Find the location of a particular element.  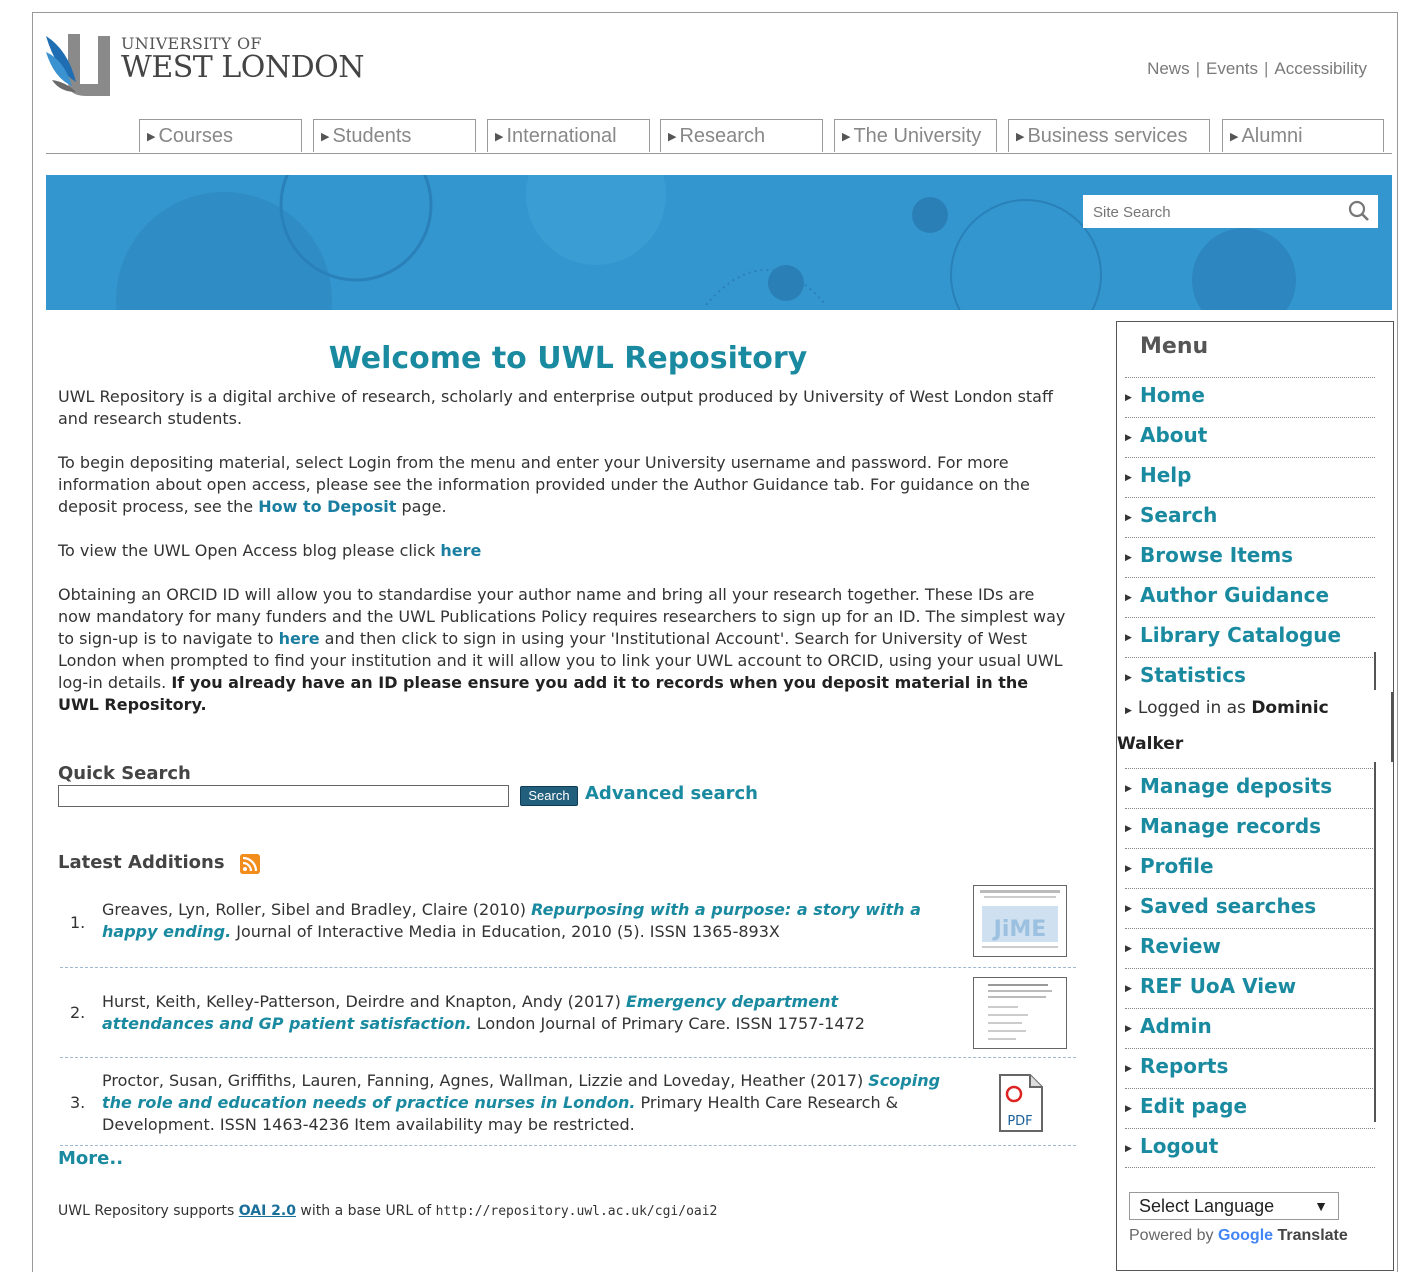

nav-international: ▶ International is located at coordinates (568, 135).